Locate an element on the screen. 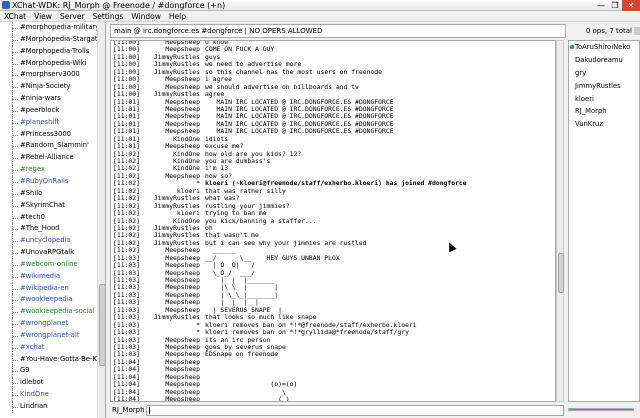 The image size is (640, 418). channel-item: Lindrian is located at coordinates (49, 407).